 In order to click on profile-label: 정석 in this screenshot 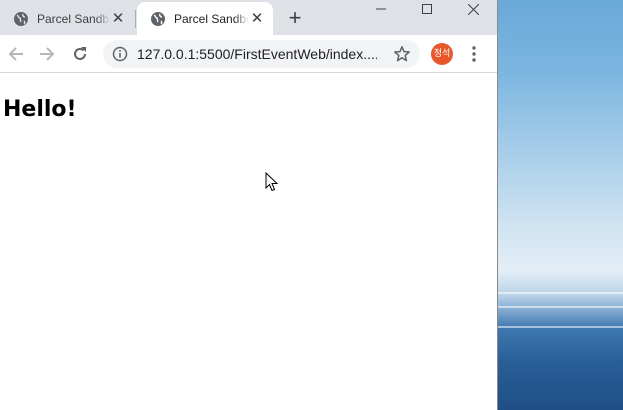, I will do `click(442, 54)`.